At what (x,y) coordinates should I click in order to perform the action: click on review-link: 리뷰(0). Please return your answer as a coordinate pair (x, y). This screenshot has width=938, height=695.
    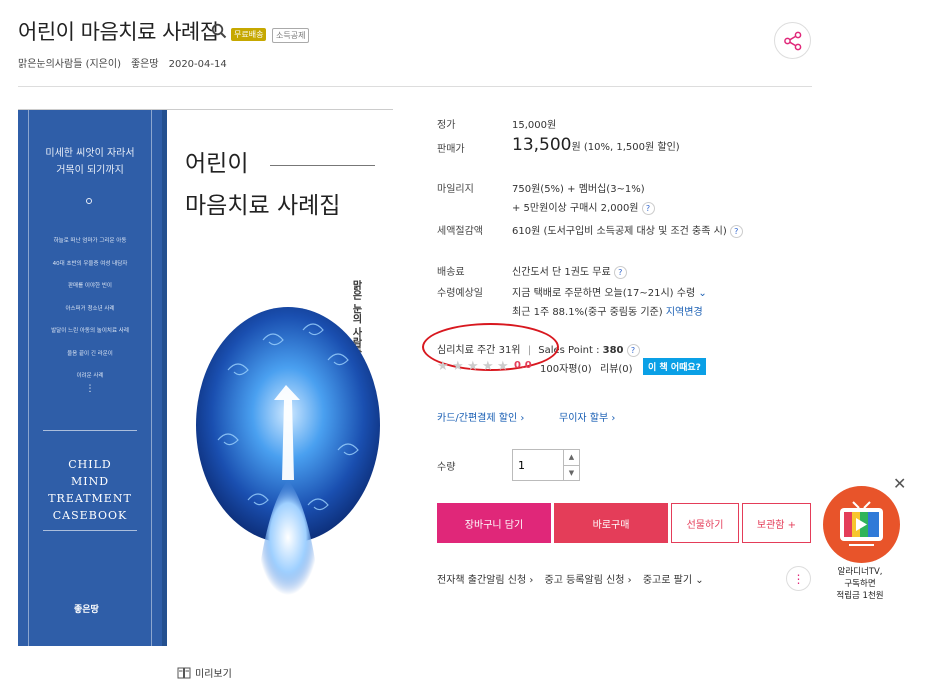
    Looking at the image, I should click on (616, 367).